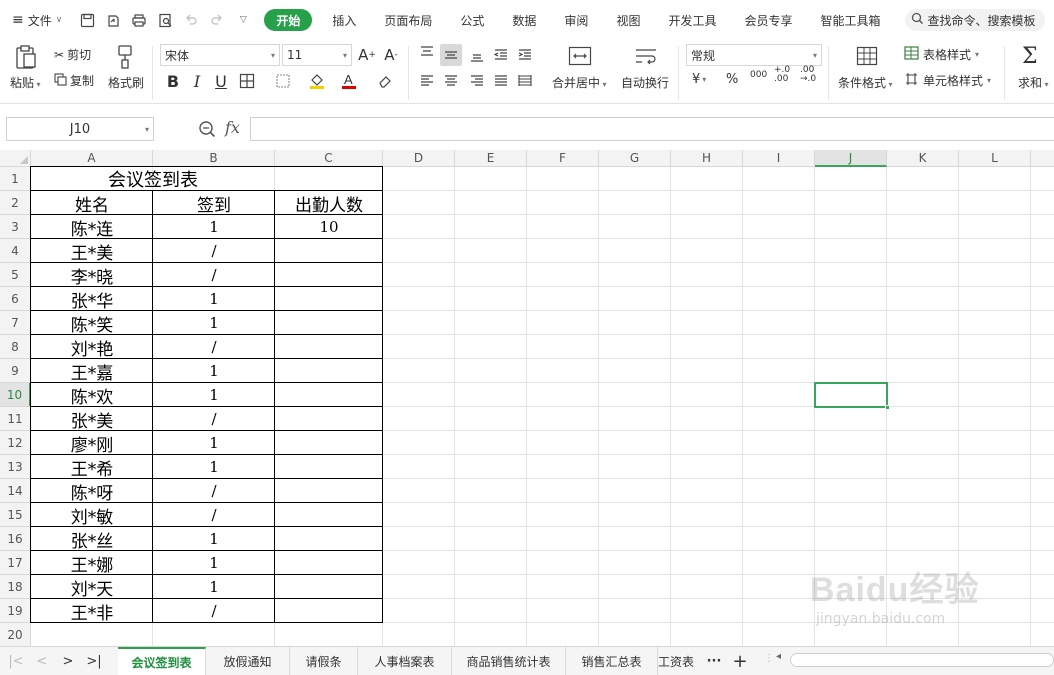  Describe the element at coordinates (809, 75) in the screenshot. I see `decrease-decimal-button: .00 →.0` at that location.